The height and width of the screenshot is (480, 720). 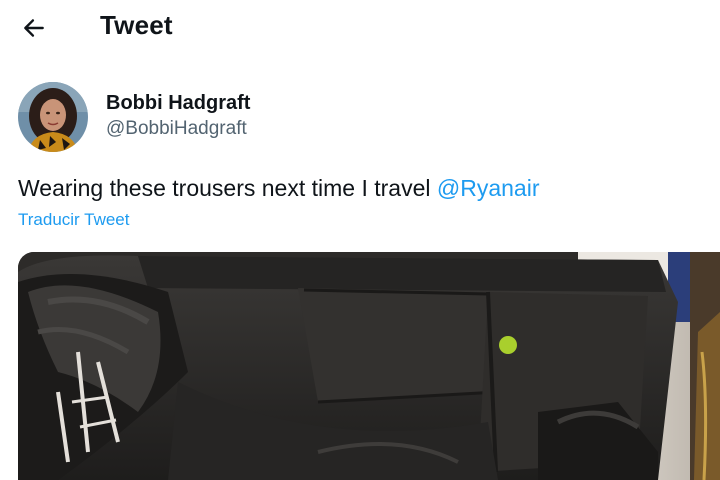 I want to click on author-handle: @BobbiHadgraft, so click(x=178, y=129).